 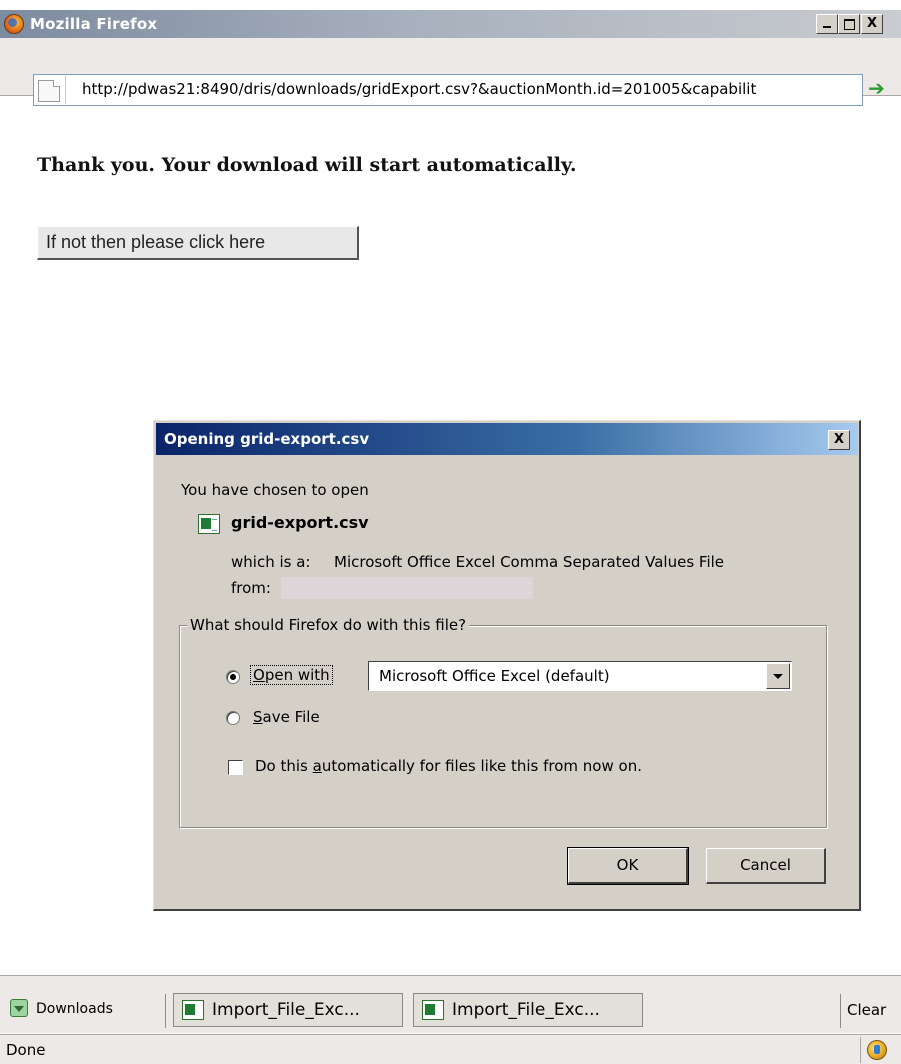 I want to click on file-source-label: from:, so click(x=251, y=588).